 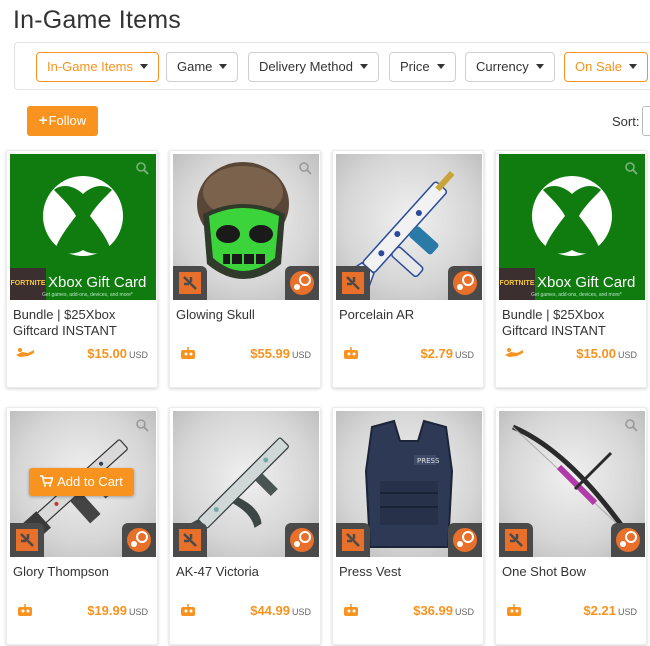 I want to click on product-card: Glory Thompson $19.99 USD, so click(x=82, y=526).